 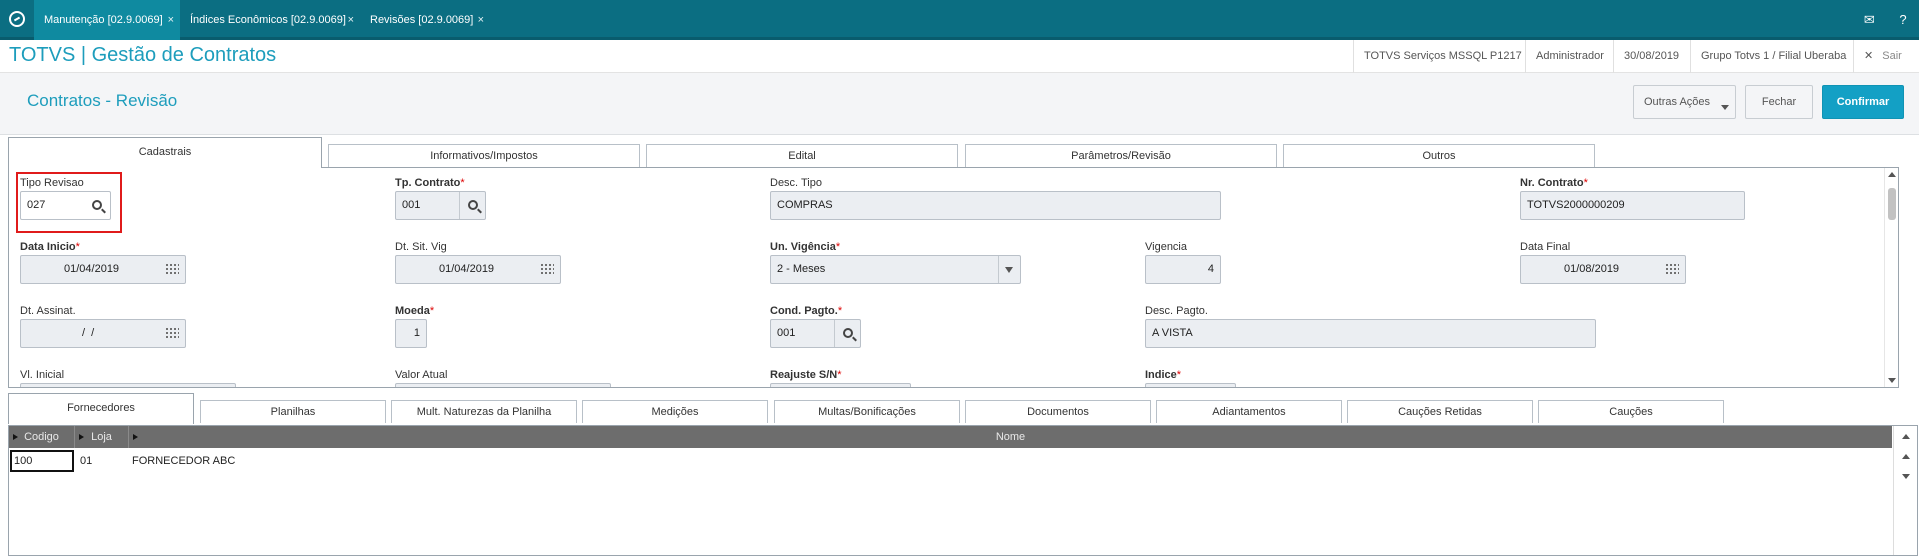 What do you see at coordinates (1370, 333) in the screenshot?
I see `desc-pagto-field: A VISTA` at bounding box center [1370, 333].